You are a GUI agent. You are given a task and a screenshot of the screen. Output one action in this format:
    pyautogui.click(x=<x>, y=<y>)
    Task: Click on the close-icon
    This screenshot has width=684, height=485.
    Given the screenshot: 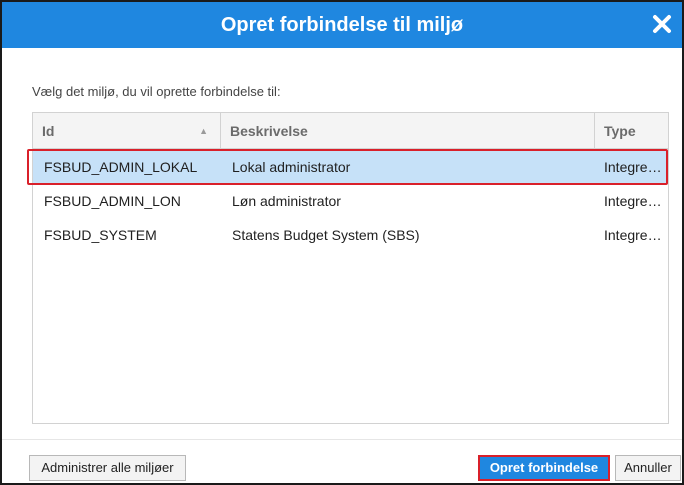 What is the action you would take?
    pyautogui.click(x=662, y=24)
    